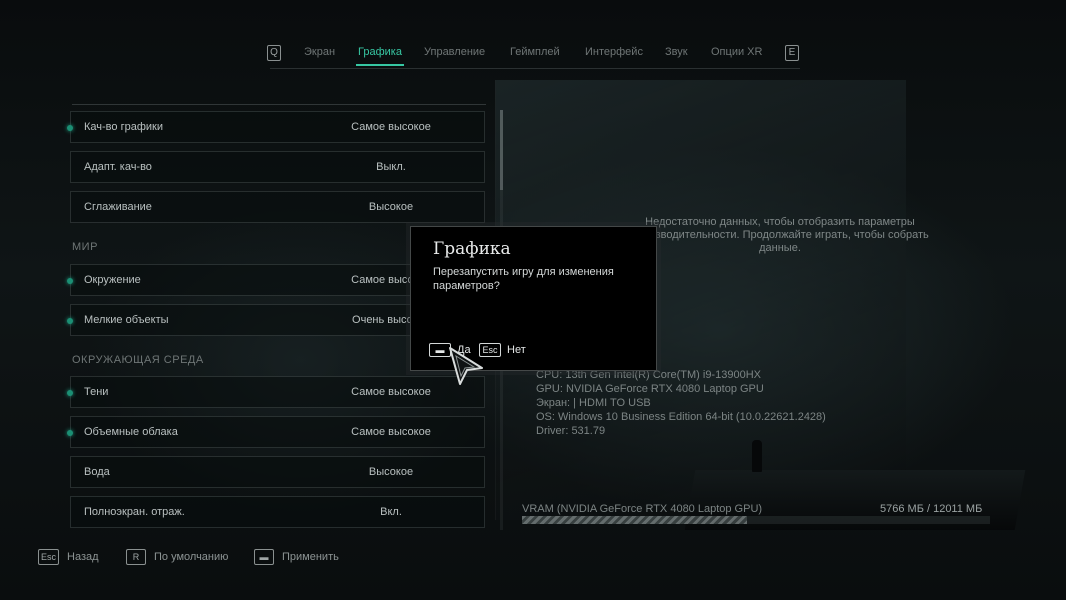 The image size is (1066, 600). I want to click on setting-row-volumetric-clouds: Объемные облака Самое высокое, so click(276, 432).